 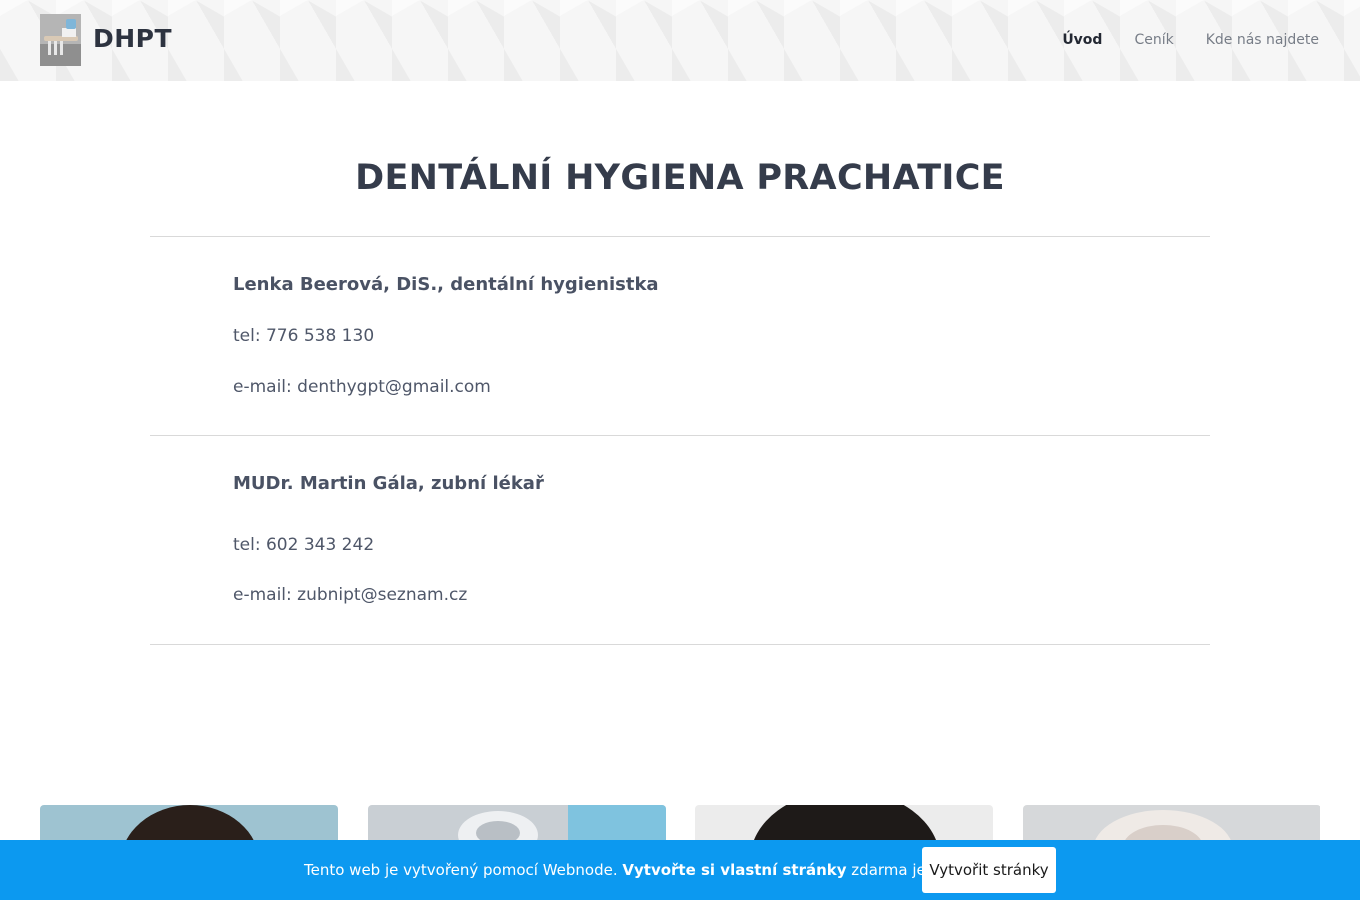 I want to click on contact-email: e-mail: zubnipt@seznam.cz, so click(x=350, y=595).